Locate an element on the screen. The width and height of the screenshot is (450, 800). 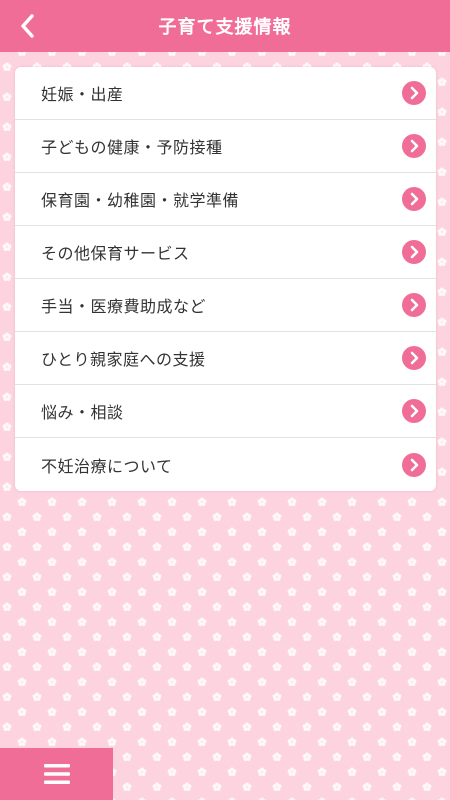
menu-item-nursery-kindergarten: 保育園・幼稚園・就学準備 is located at coordinates (225, 199).